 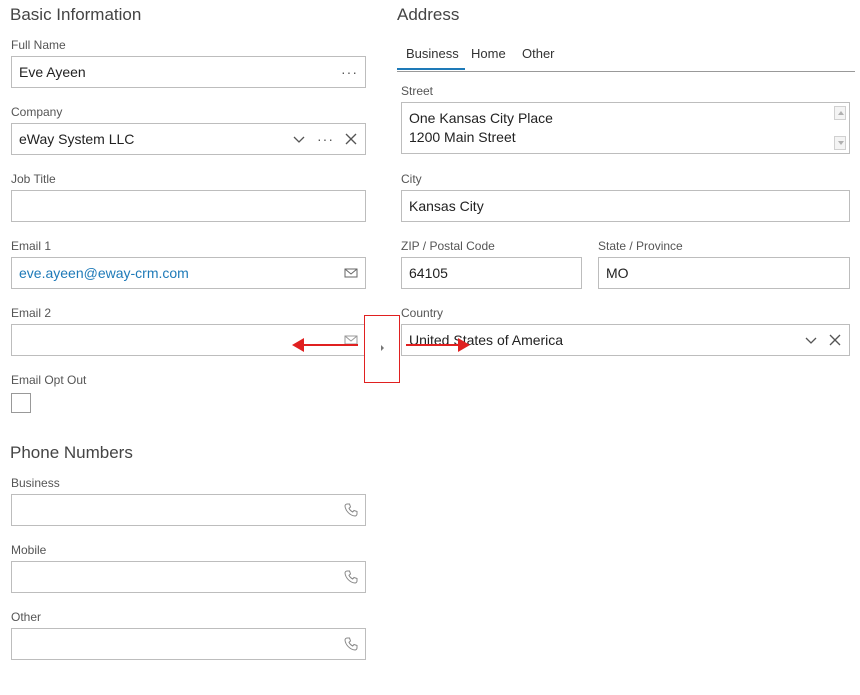 What do you see at coordinates (840, 143) in the screenshot?
I see `scroll-down-icon` at bounding box center [840, 143].